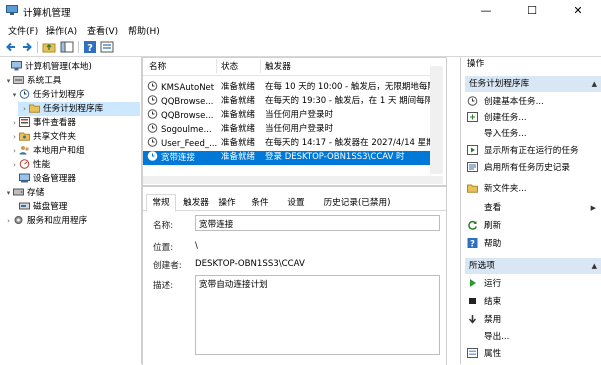 The image size is (601, 365). Describe the element at coordinates (61, 30) in the screenshot. I see `menu-action: 操作(A)` at that location.